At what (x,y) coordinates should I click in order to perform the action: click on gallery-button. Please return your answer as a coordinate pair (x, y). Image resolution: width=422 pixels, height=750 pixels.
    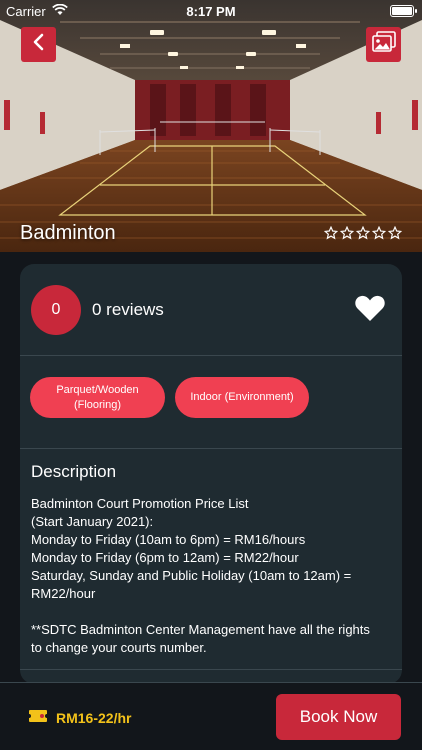
    Looking at the image, I should click on (383, 44).